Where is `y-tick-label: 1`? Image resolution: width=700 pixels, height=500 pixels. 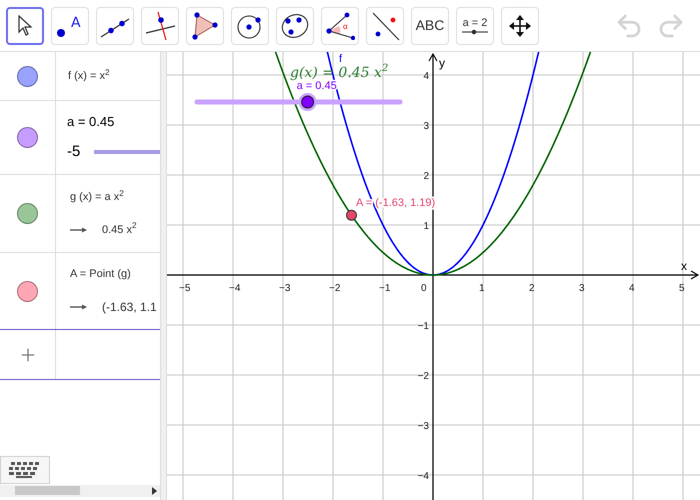
y-tick-label: 1 is located at coordinates (426, 226).